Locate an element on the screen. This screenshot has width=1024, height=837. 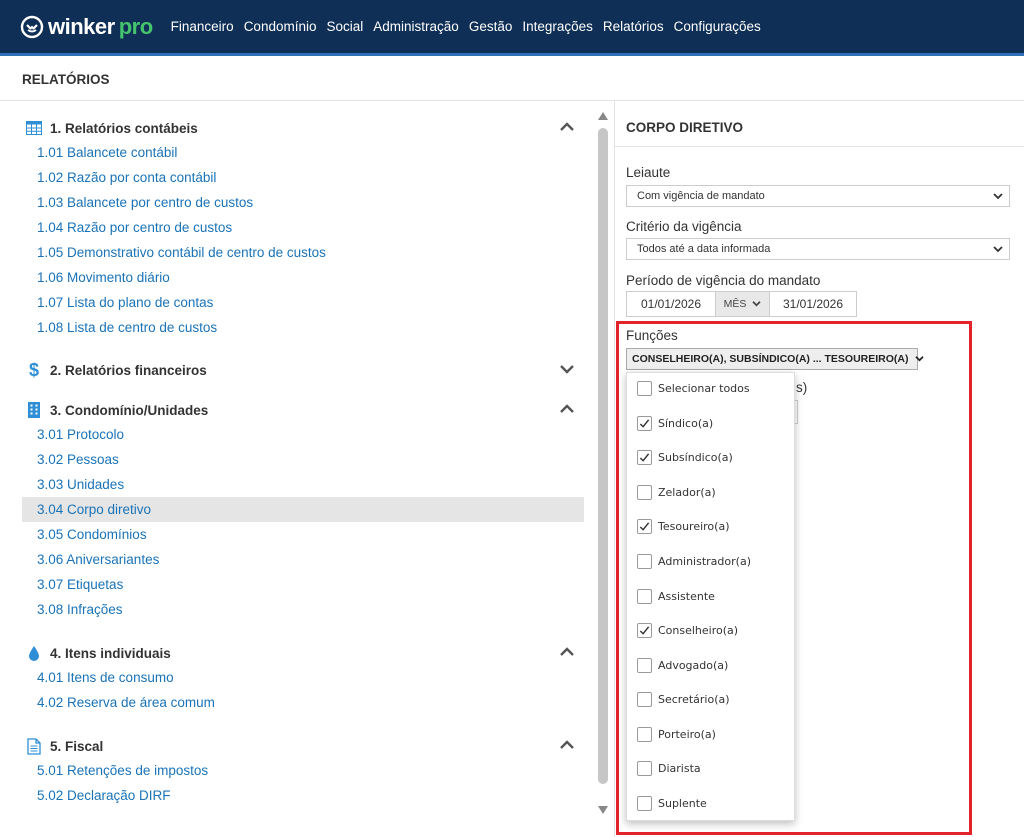
date-start-input: 01/01/2026 is located at coordinates (671, 304).